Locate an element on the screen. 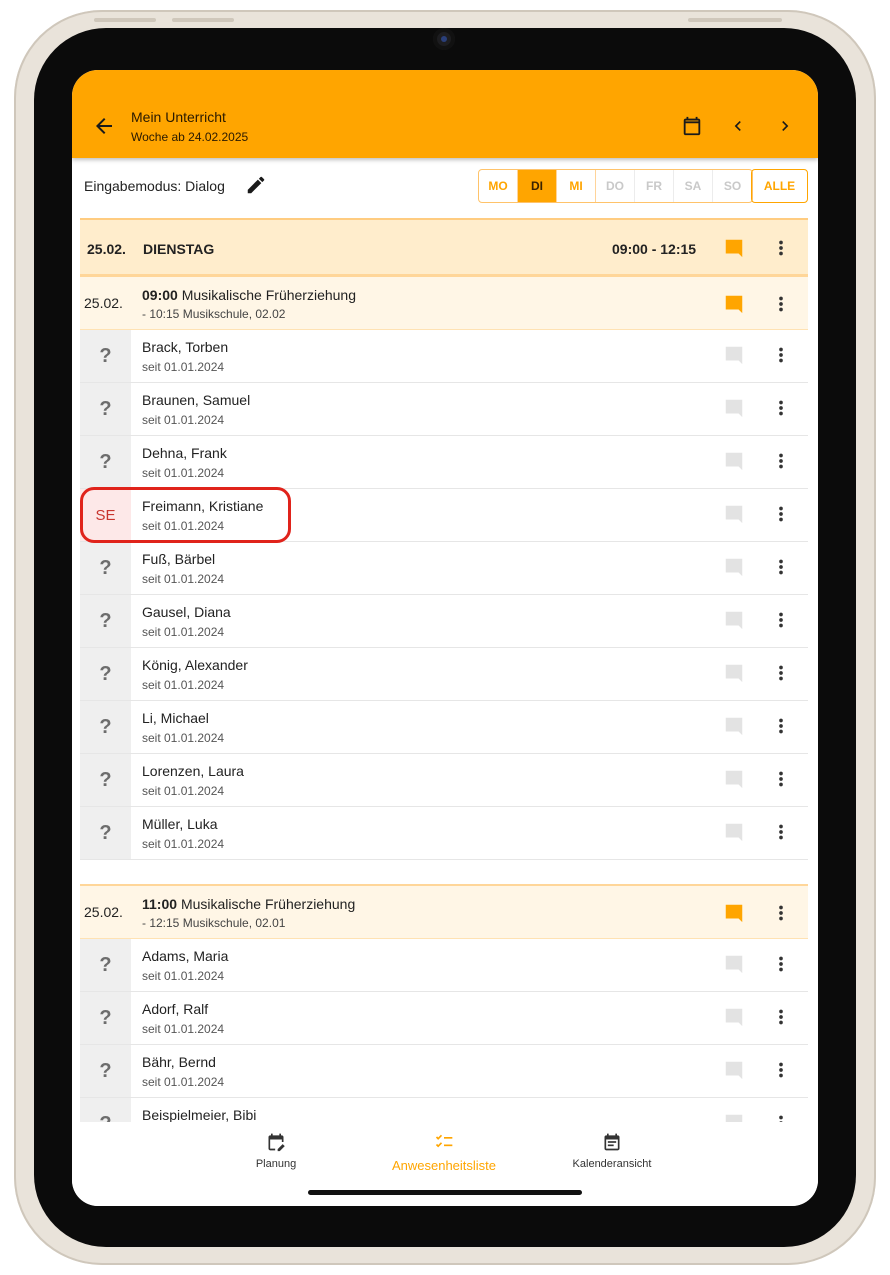 This screenshot has width=890, height=1275. student-row: ? Adorf, Ralf seit 01.01.2024 is located at coordinates (444, 1018).